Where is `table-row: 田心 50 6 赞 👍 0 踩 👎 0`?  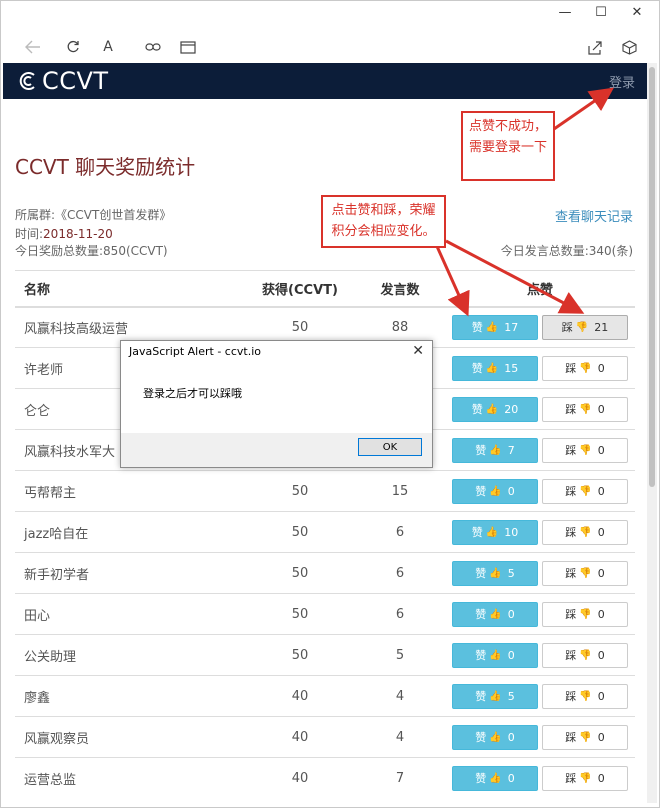 table-row: 田心 50 6 赞 👍 0 踩 👎 0 is located at coordinates (325, 614).